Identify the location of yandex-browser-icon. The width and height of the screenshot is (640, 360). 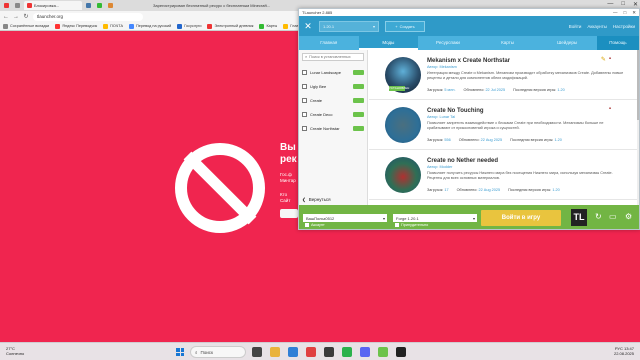
(311, 352).